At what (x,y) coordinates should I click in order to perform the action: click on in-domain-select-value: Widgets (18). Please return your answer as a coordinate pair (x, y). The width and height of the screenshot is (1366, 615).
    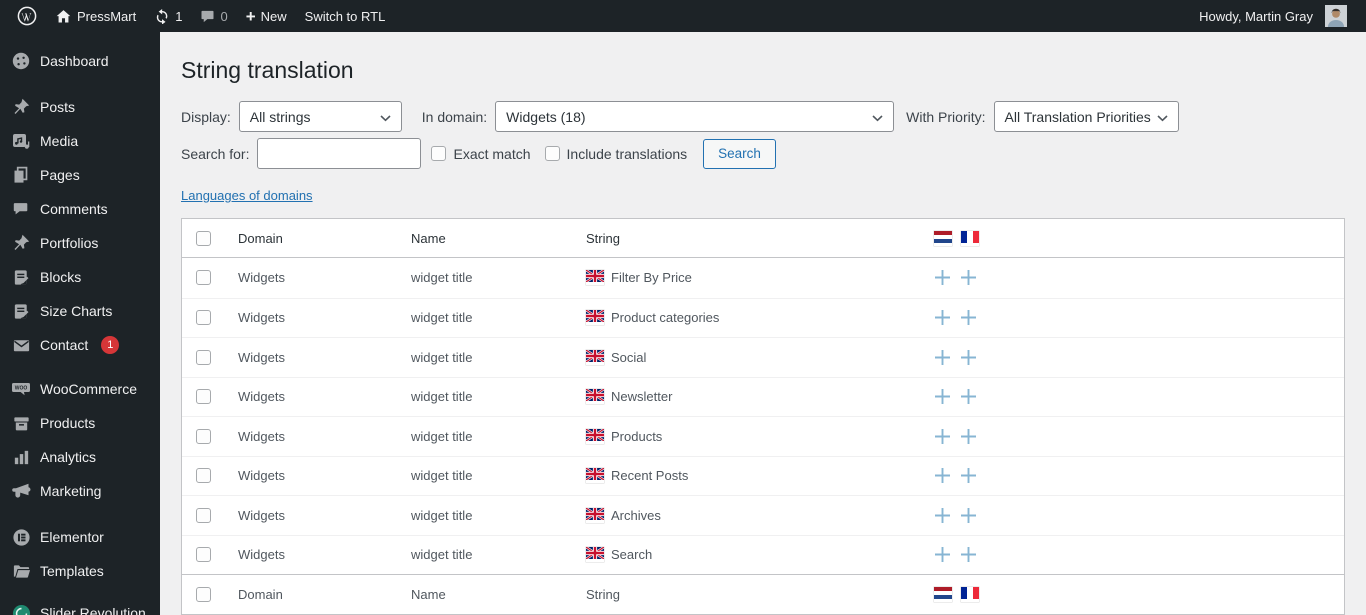
    Looking at the image, I should click on (546, 116).